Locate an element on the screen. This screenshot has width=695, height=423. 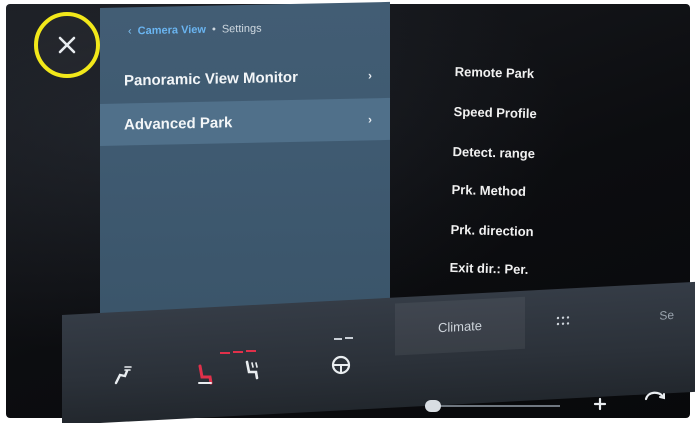
option-detect-range: Detect. range is located at coordinates (493, 152).